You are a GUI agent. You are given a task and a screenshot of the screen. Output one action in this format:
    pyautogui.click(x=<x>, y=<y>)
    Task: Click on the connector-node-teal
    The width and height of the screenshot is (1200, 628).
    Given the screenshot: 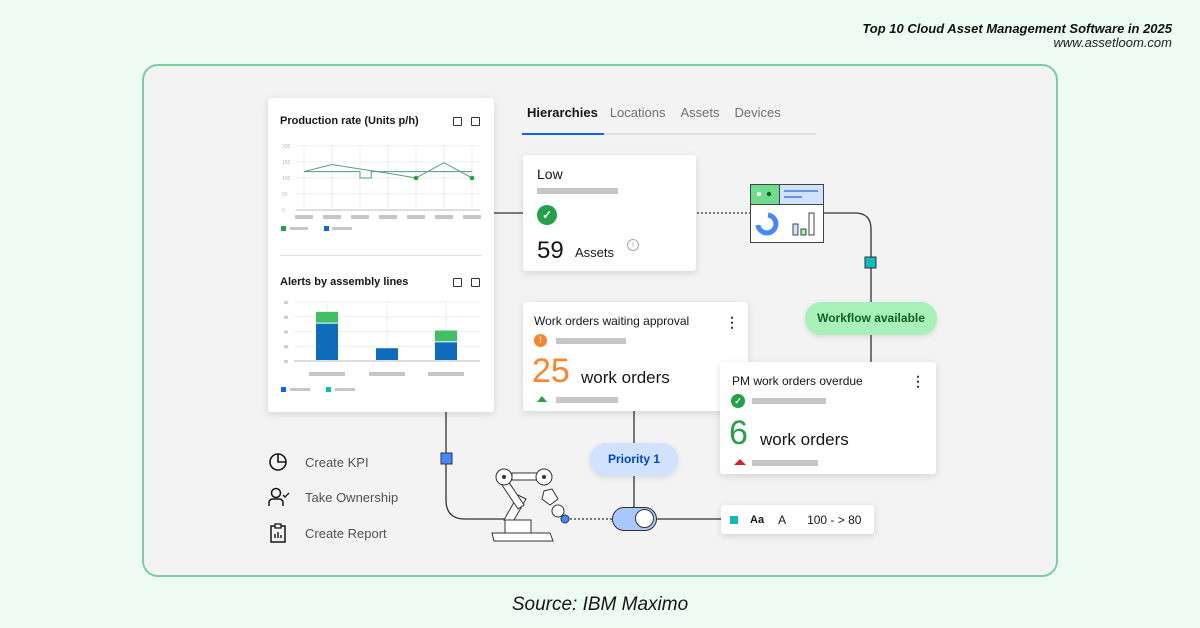 What is the action you would take?
    pyautogui.click(x=870, y=262)
    